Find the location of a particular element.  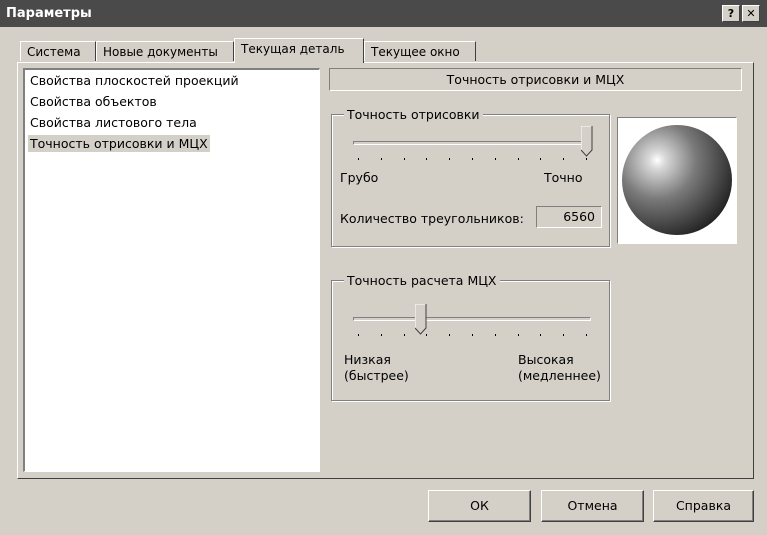

section-header: Точность отрисовки и МЦХ is located at coordinates (535, 79).